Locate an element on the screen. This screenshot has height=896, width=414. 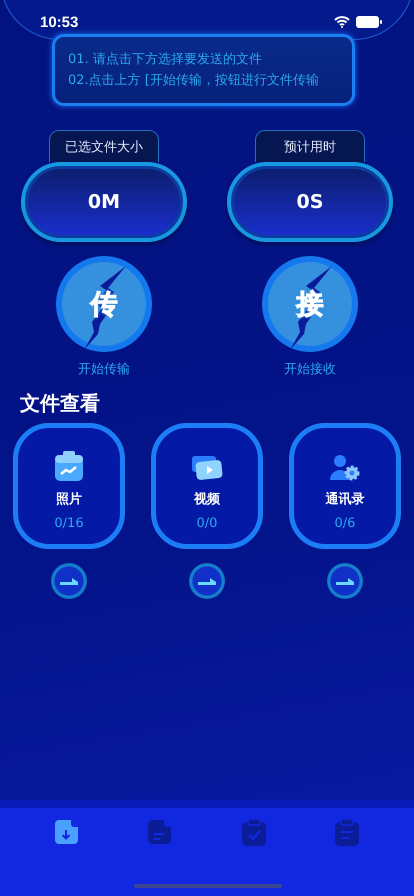
stat-value: 0S is located at coordinates (310, 202).